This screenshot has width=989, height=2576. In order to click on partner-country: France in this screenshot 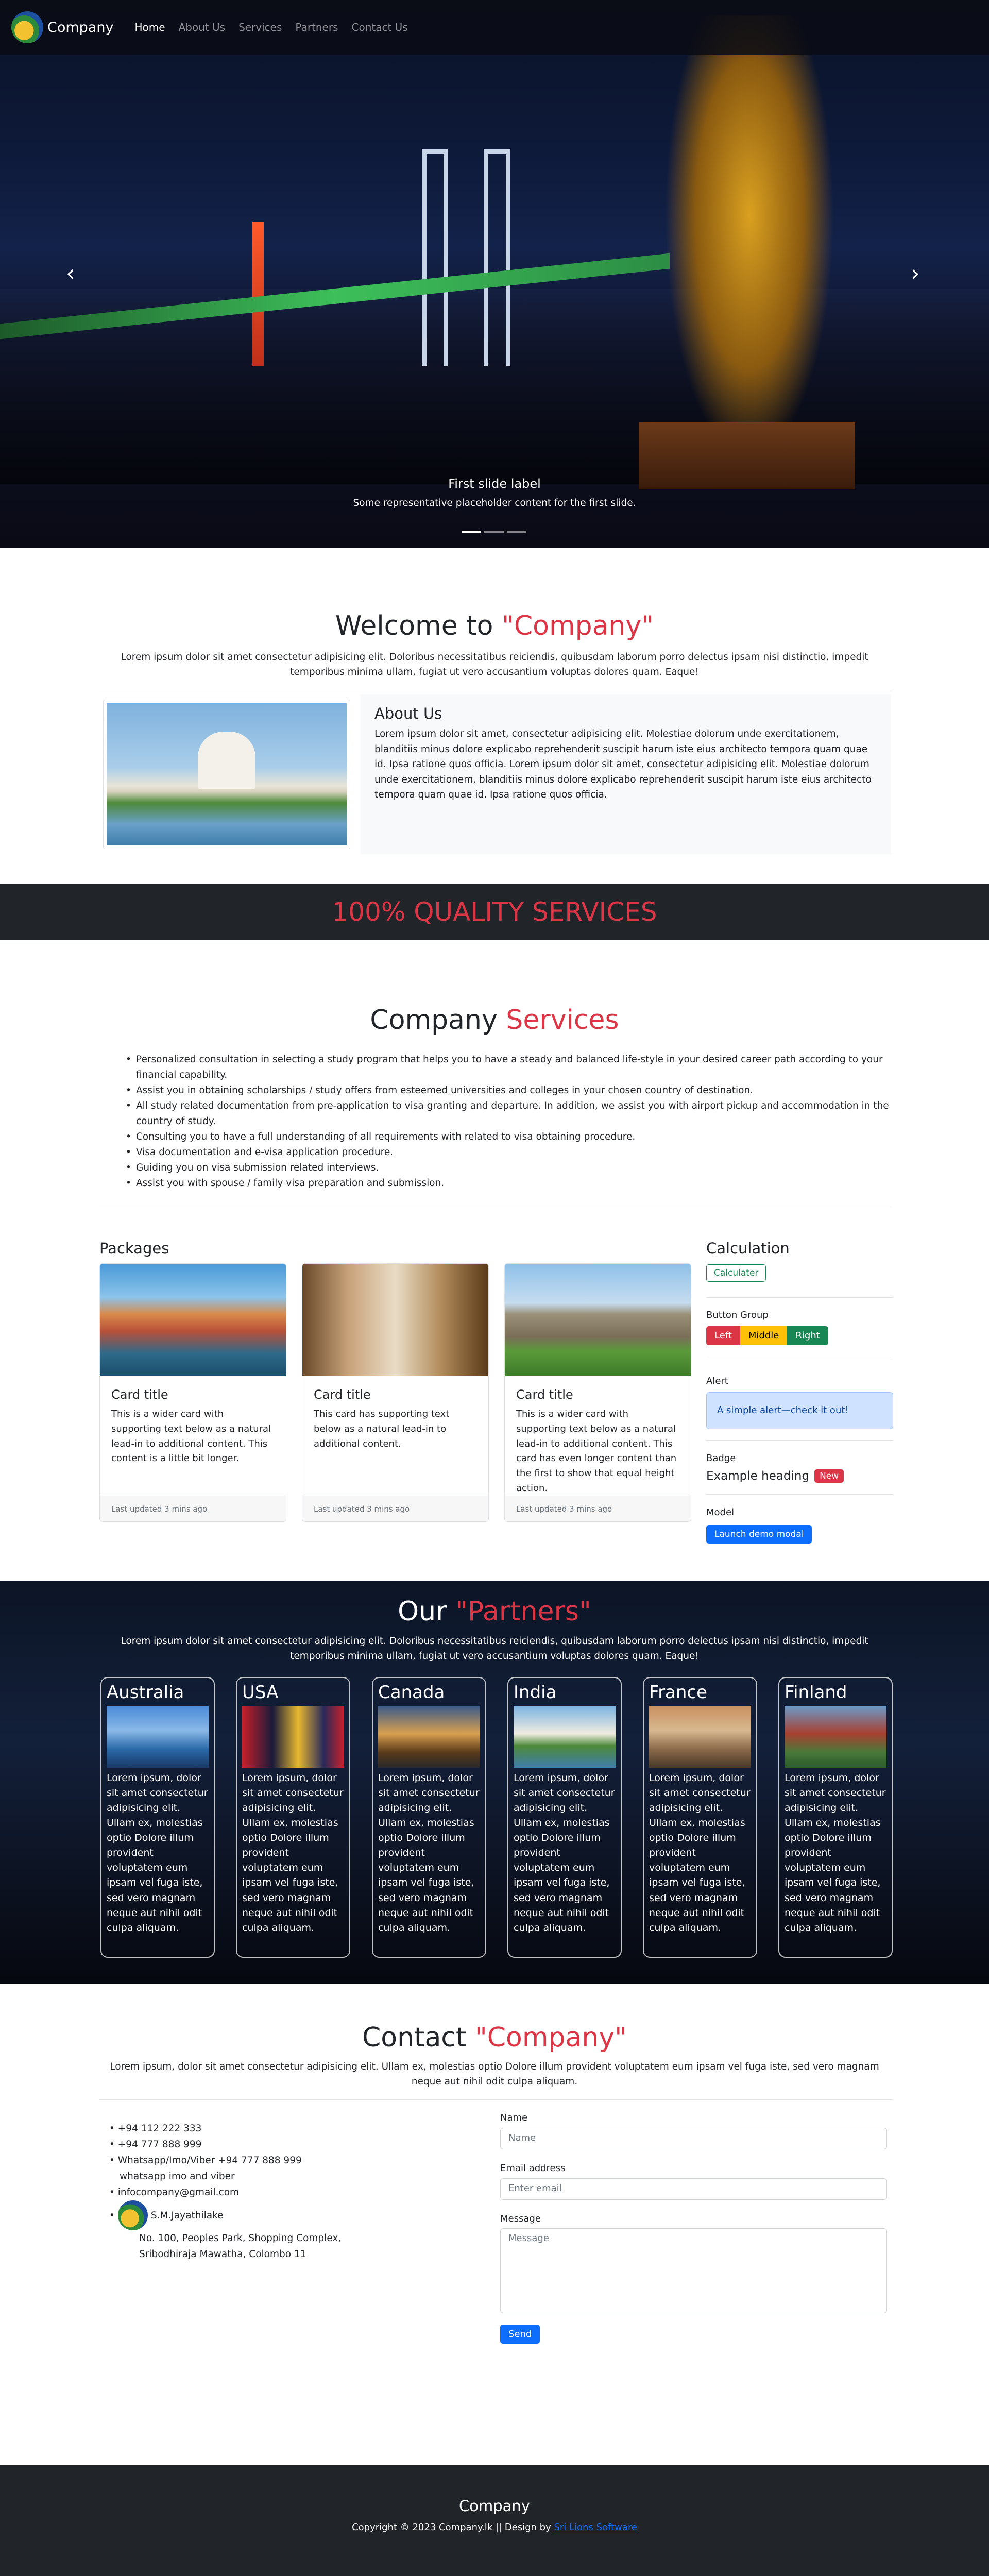, I will do `click(678, 1692)`.